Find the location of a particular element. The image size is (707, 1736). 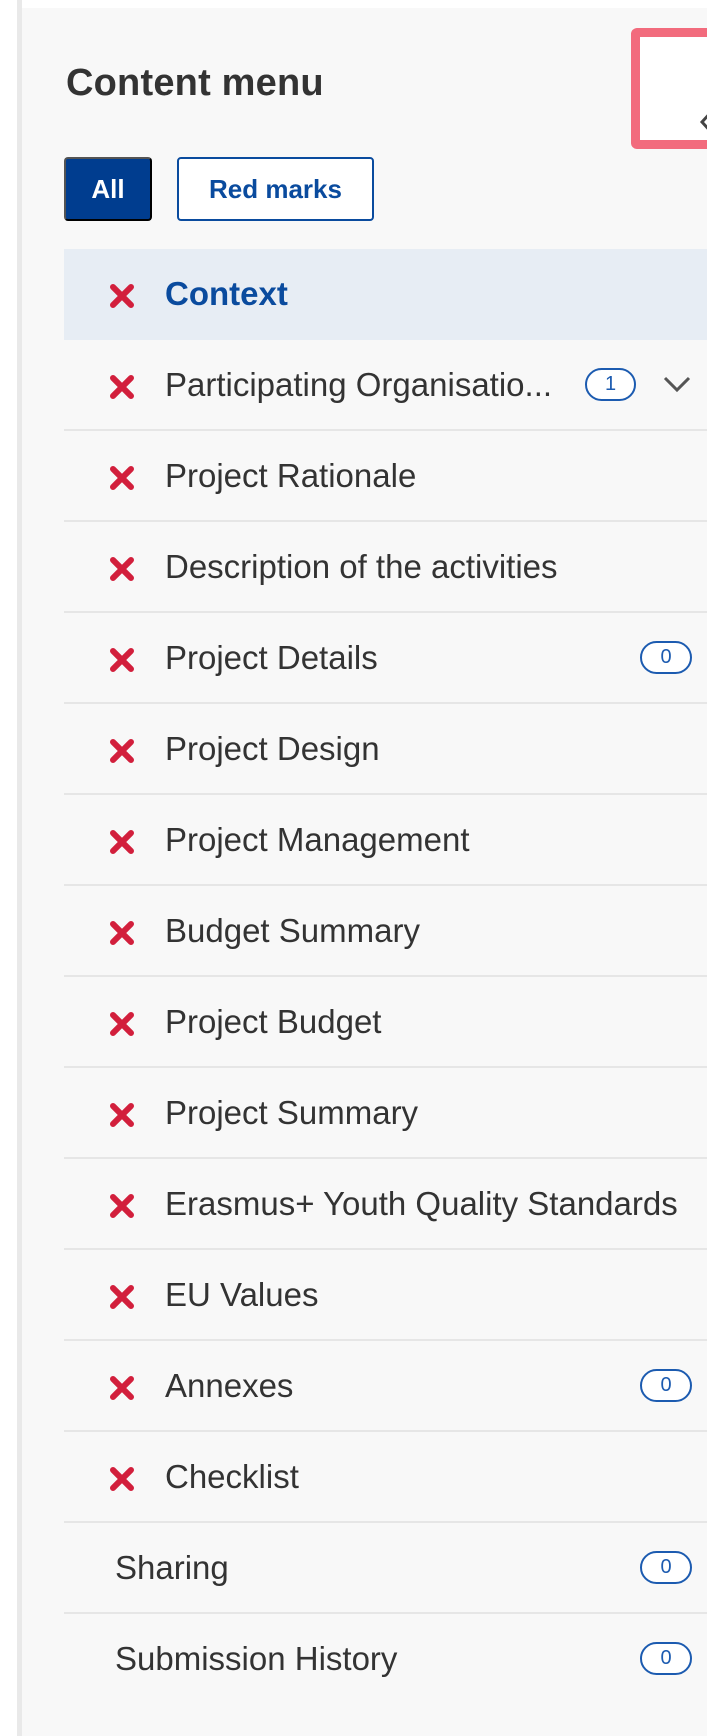

menu-item-project-rationale: Project Rationale is located at coordinates (385, 476).